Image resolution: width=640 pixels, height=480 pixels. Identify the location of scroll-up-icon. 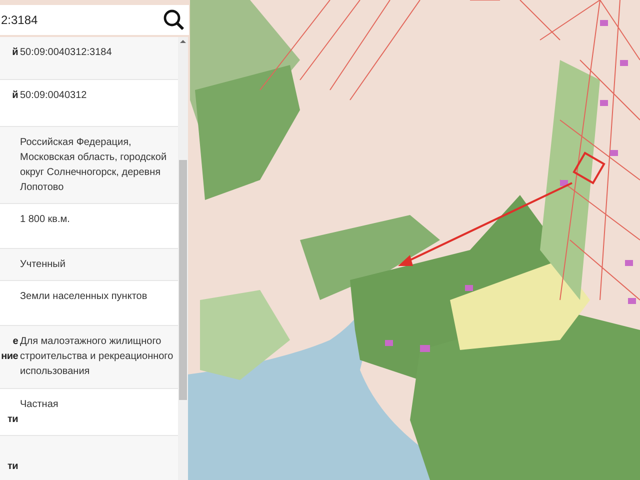
(183, 41).